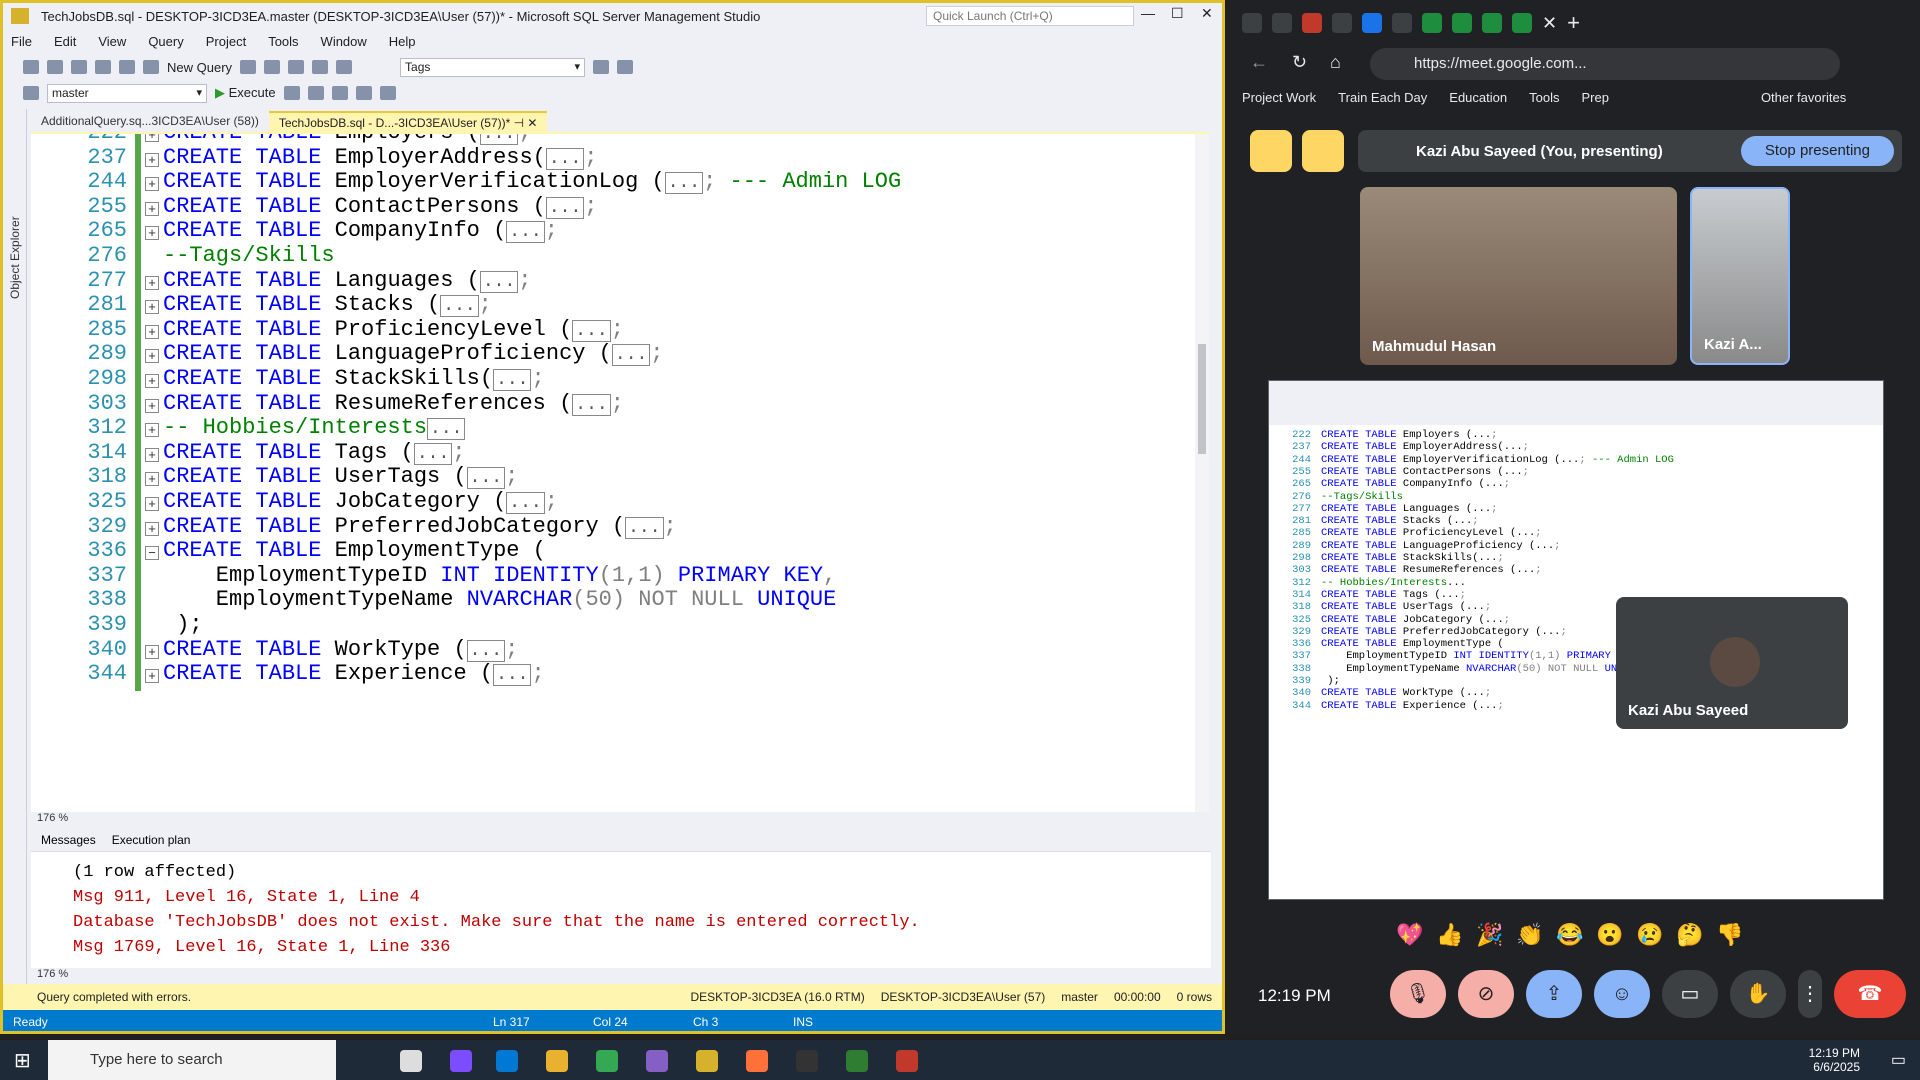 This screenshot has height=1080, width=1920. What do you see at coordinates (387, 93) in the screenshot?
I see `indent-icon` at bounding box center [387, 93].